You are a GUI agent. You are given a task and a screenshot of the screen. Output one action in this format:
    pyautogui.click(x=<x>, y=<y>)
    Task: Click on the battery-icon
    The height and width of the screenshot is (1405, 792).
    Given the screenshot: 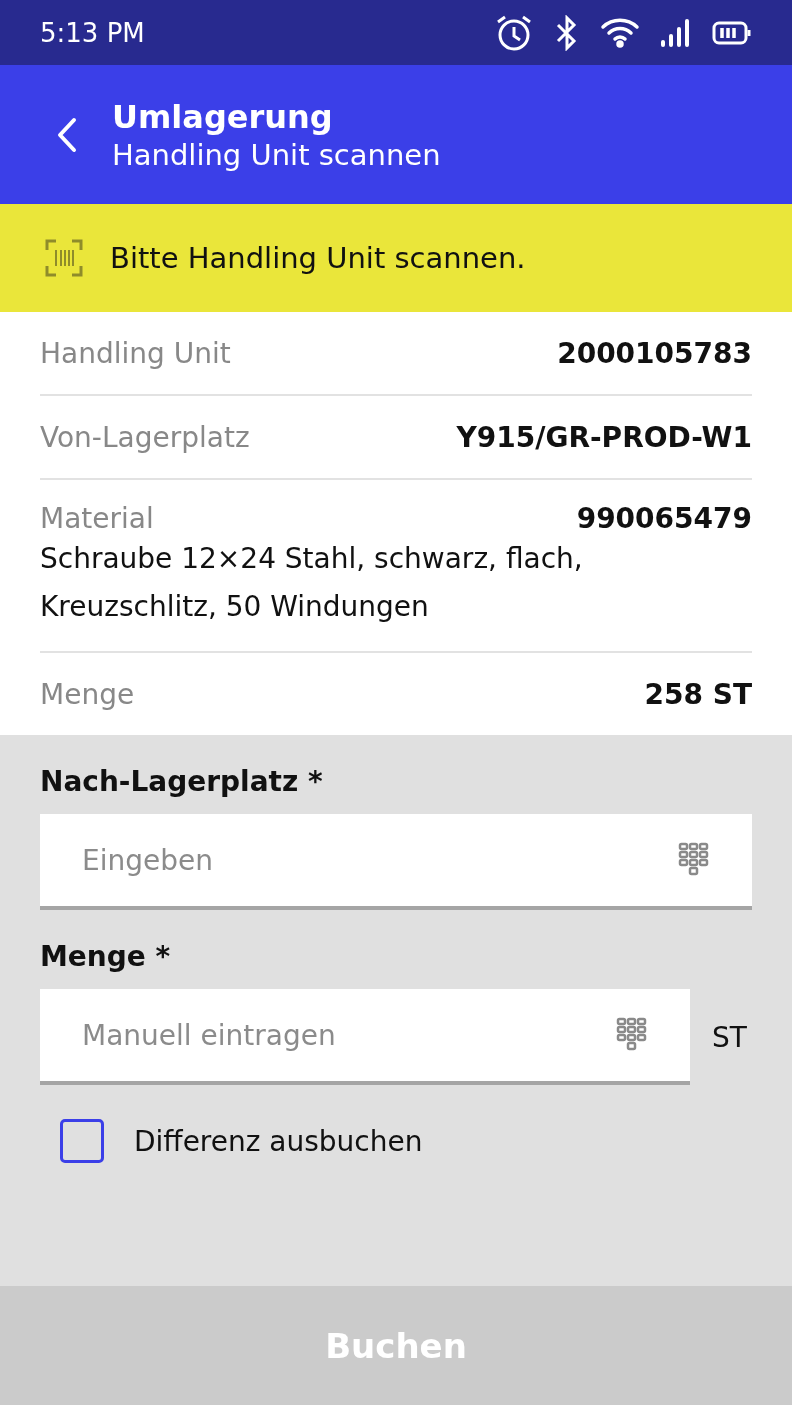 What is the action you would take?
    pyautogui.click(x=732, y=32)
    